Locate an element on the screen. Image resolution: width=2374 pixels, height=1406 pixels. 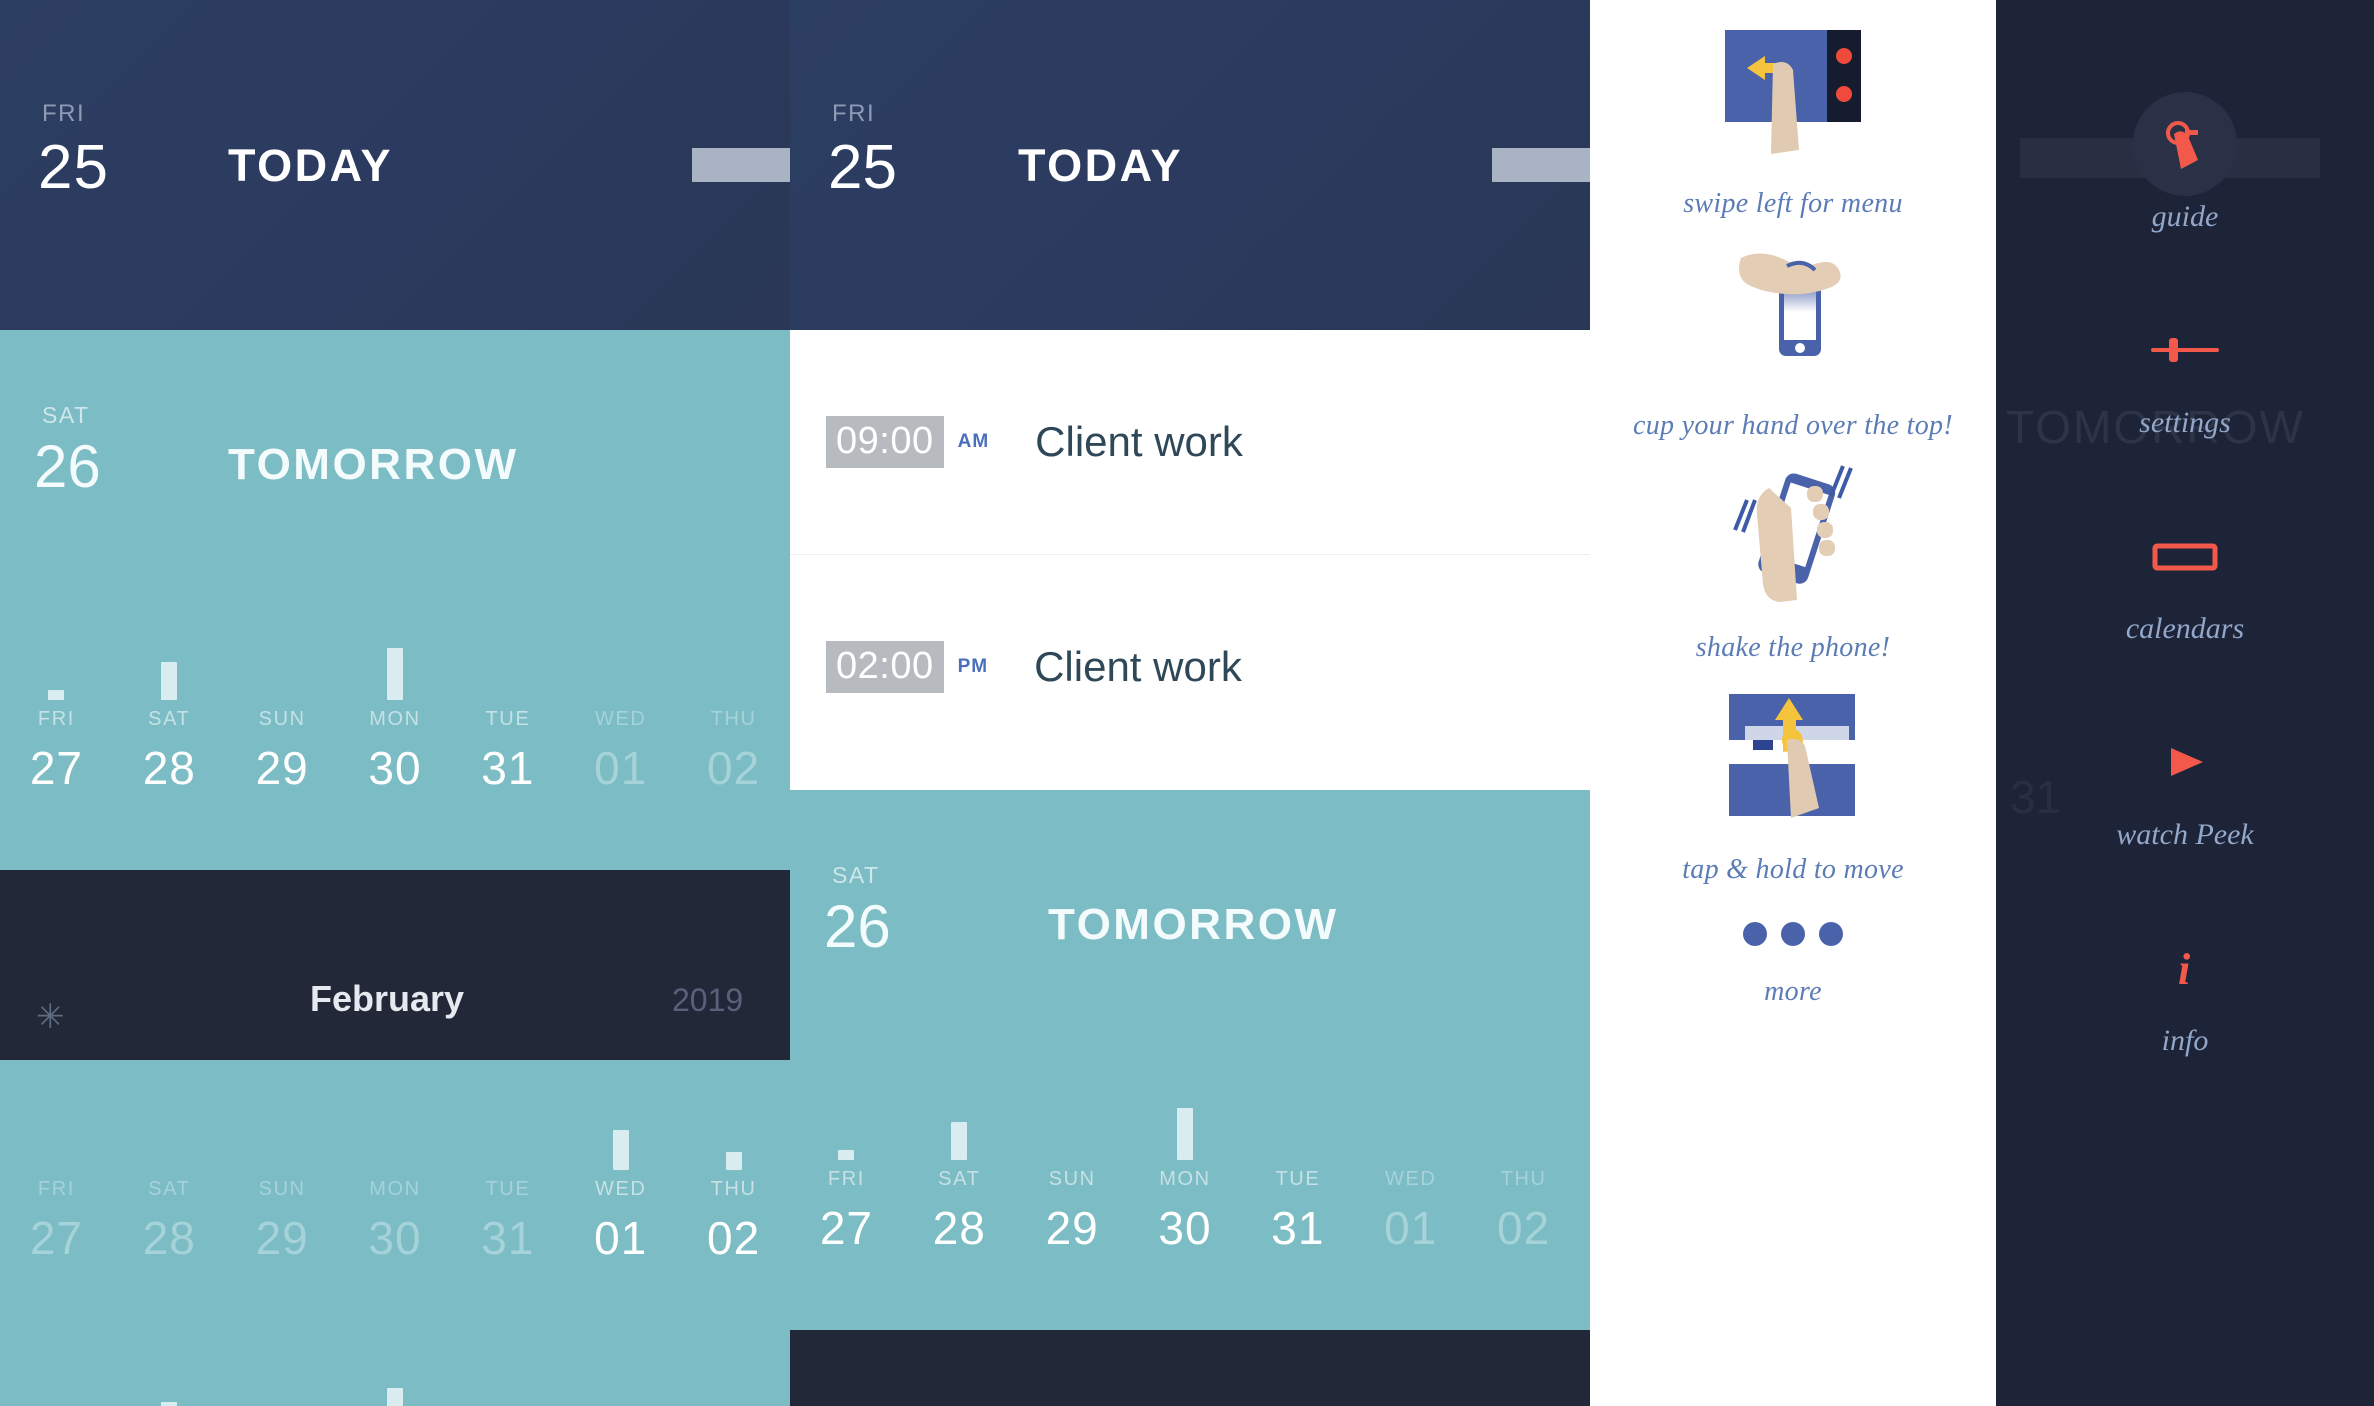
gesture-tap-hold: tap & hold to move is located at coordinates (1793, 784).